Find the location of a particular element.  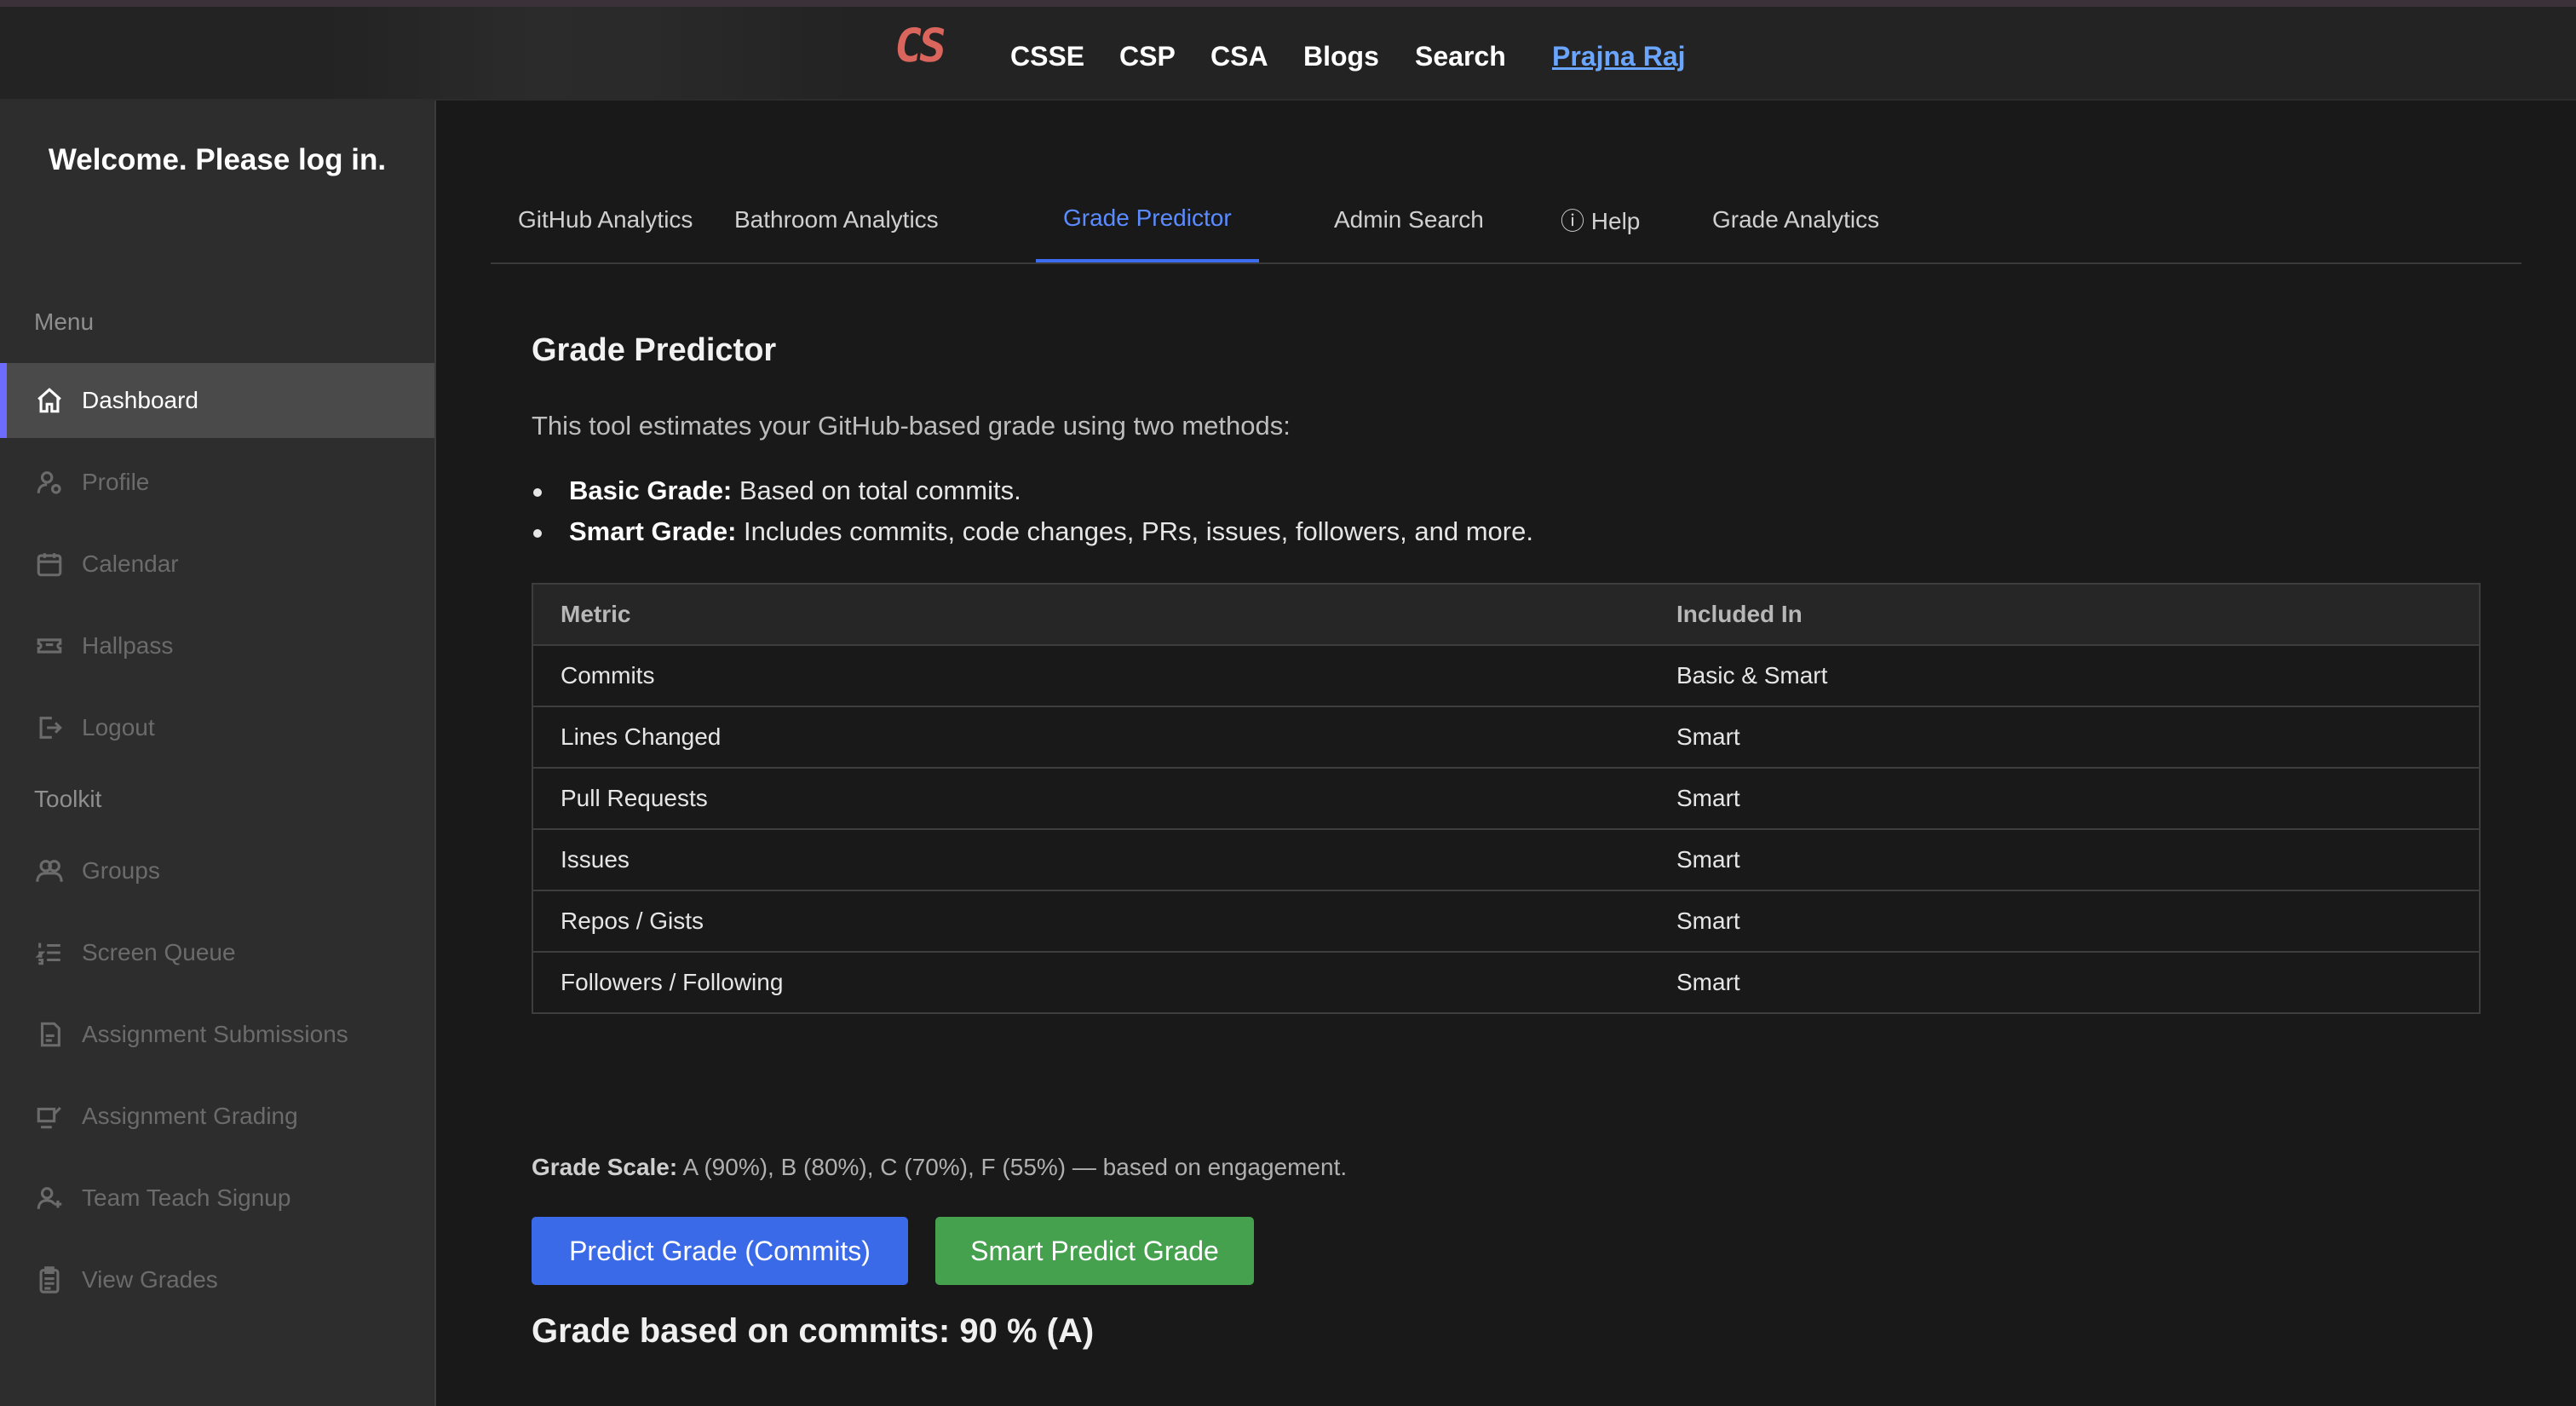

toolkit-section-label: Toolkit is located at coordinates (68, 799).